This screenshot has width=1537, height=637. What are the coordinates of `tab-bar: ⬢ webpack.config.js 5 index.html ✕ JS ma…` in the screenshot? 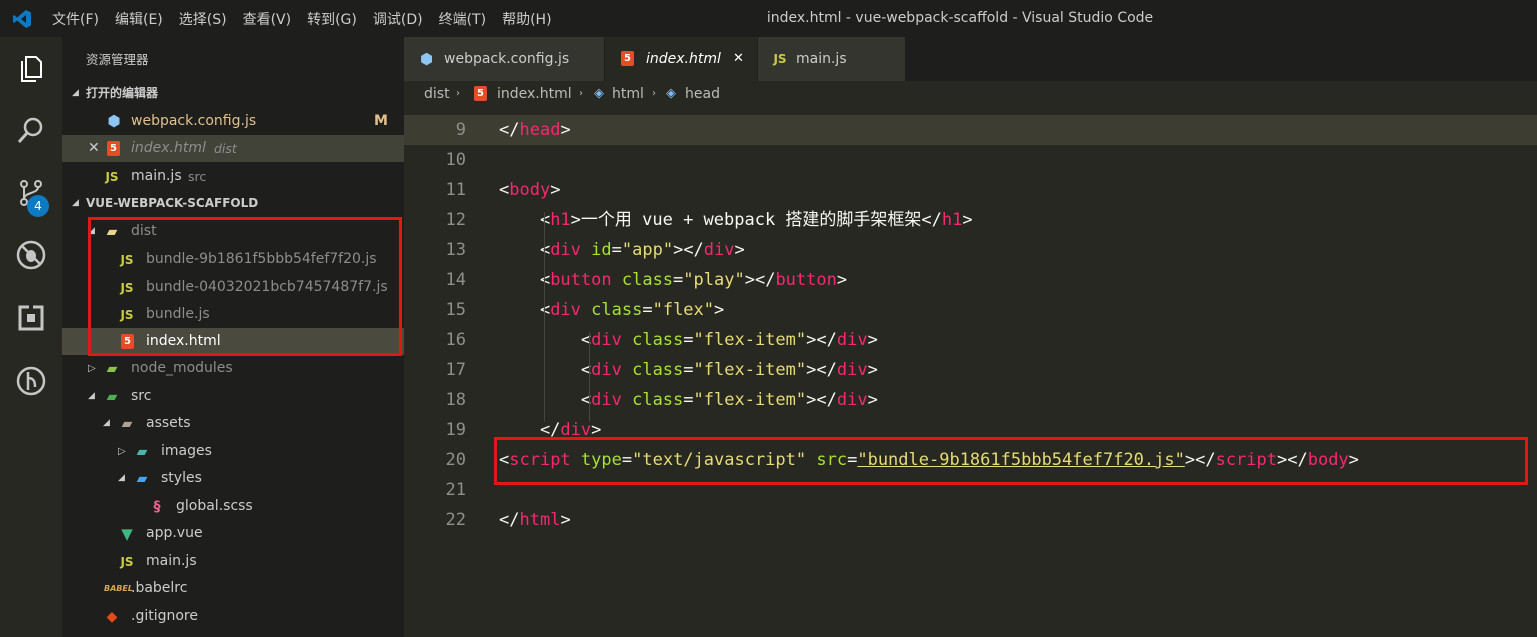 It's located at (970, 59).